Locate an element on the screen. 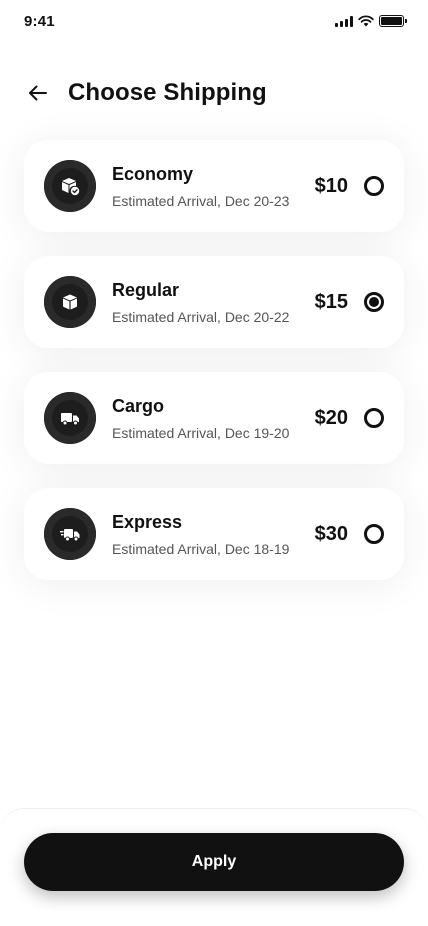 Image resolution: width=428 pixels, height=926 pixels. box-check-icon is located at coordinates (70, 186).